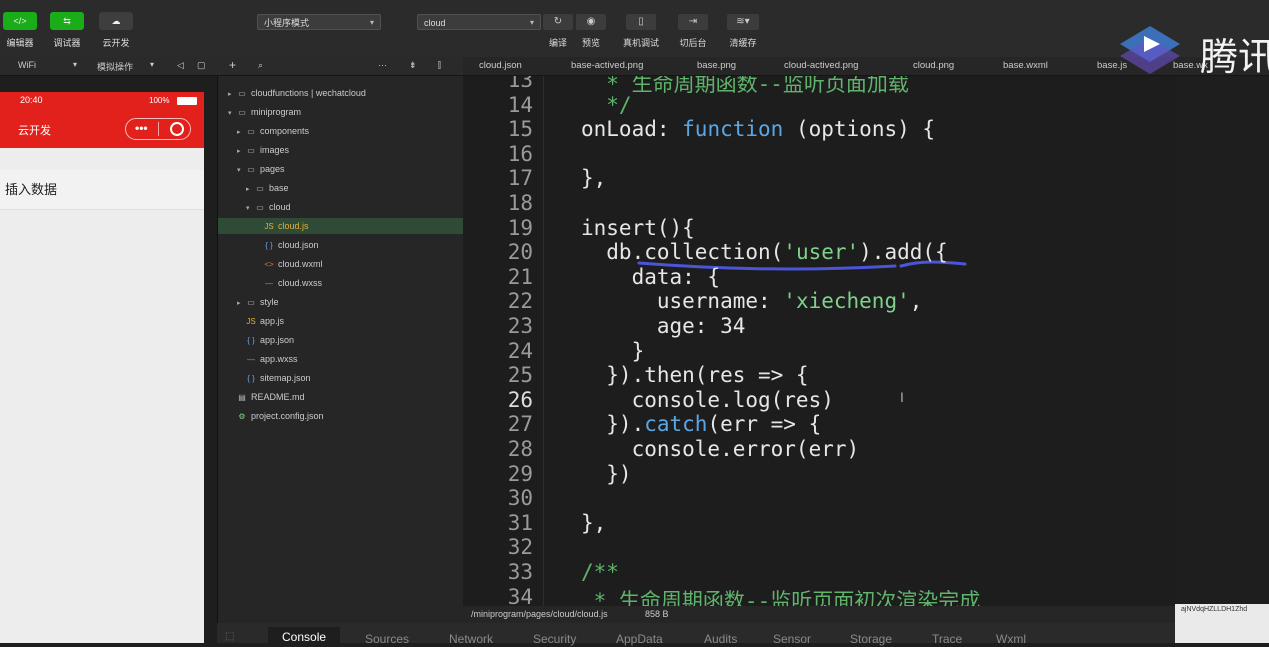 This screenshot has width=1269, height=647. Describe the element at coordinates (520, 227) in the screenshot. I see `line-number: 19` at that location.